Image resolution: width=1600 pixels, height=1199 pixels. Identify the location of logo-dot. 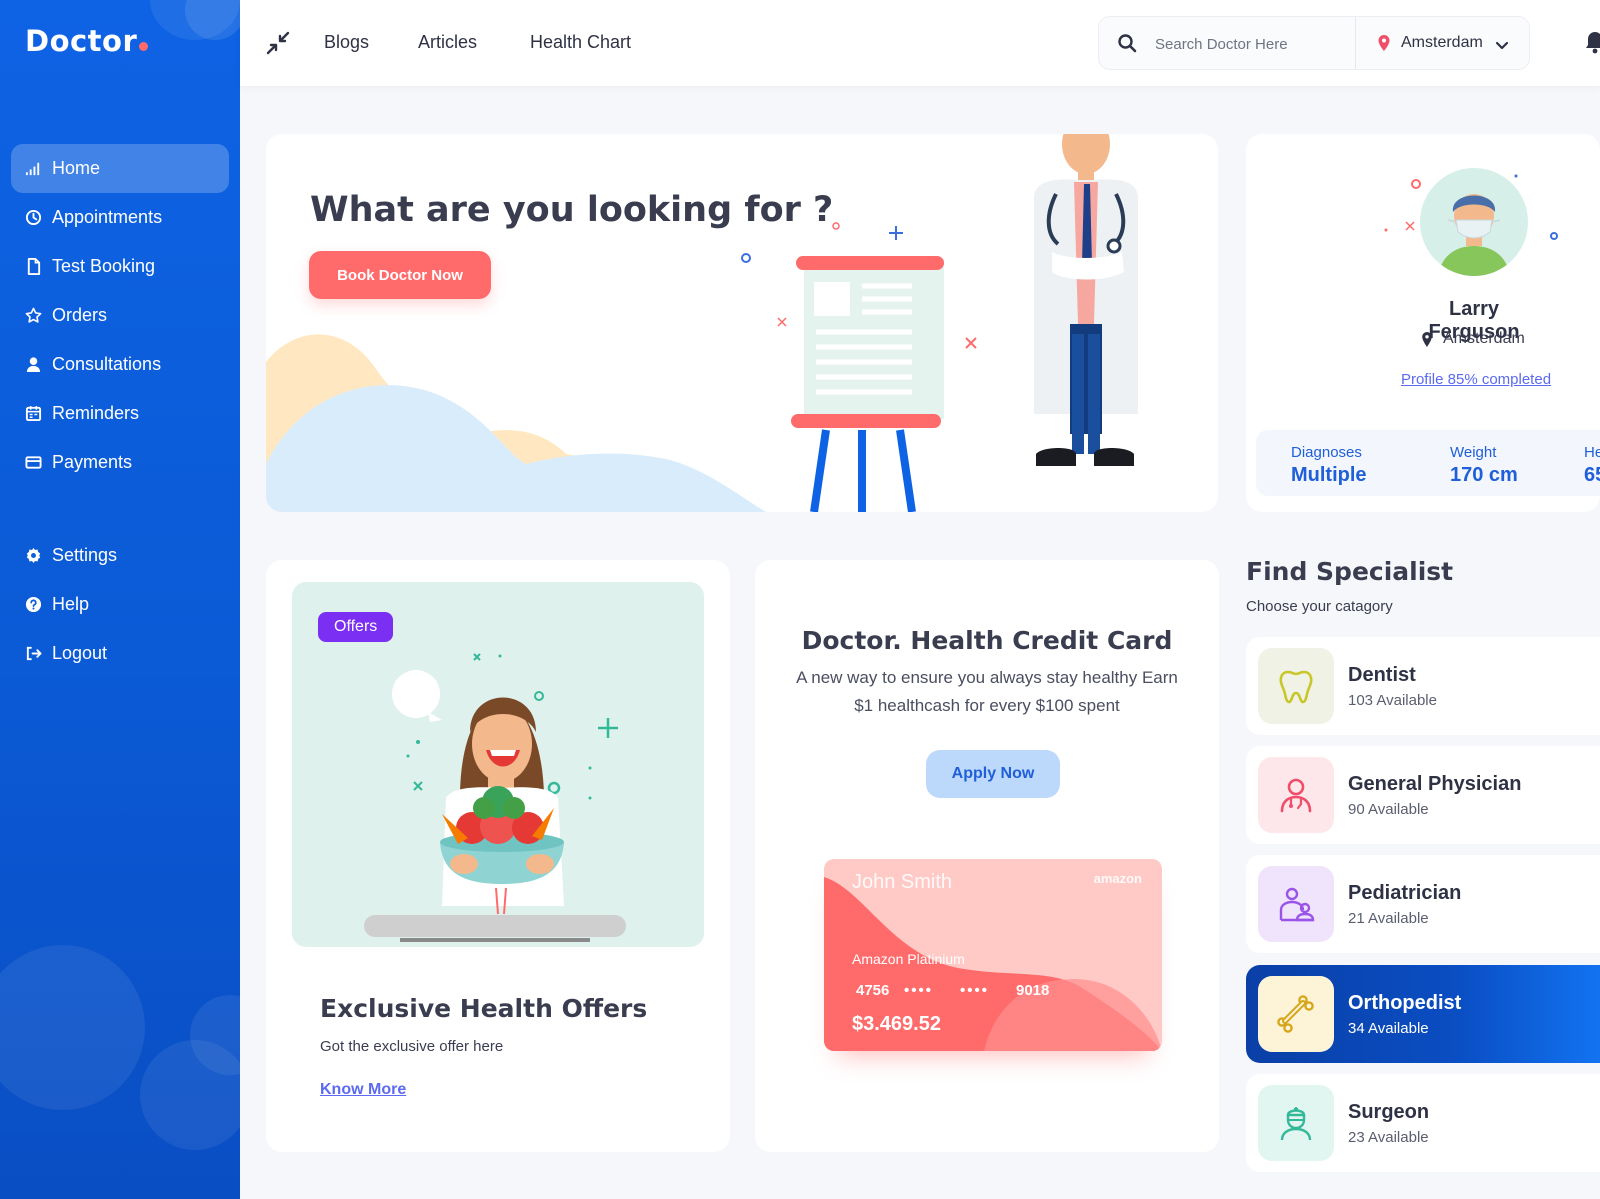
(144, 46).